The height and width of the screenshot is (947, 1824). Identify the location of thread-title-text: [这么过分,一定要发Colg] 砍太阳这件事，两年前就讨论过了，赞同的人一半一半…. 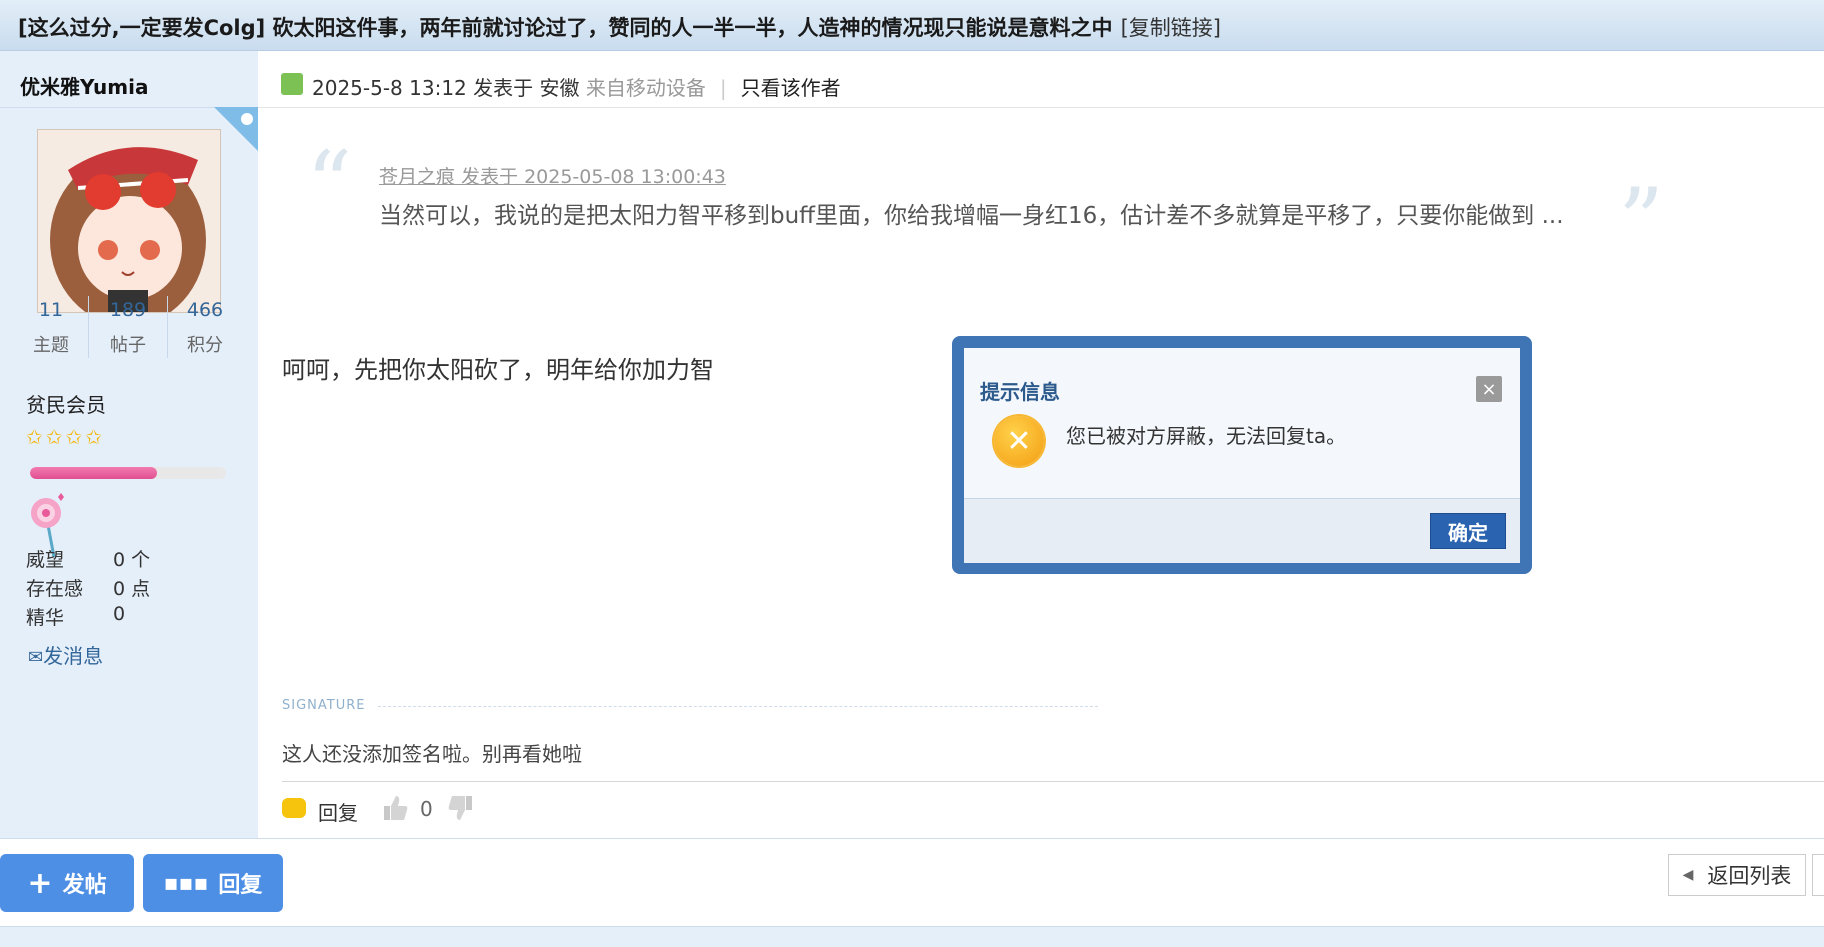
(565, 28).